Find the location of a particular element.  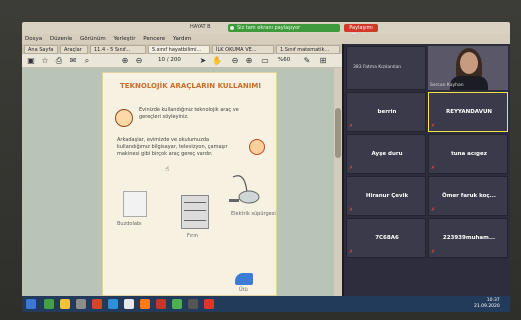

pdf-icon is located at coordinates (209, 304).